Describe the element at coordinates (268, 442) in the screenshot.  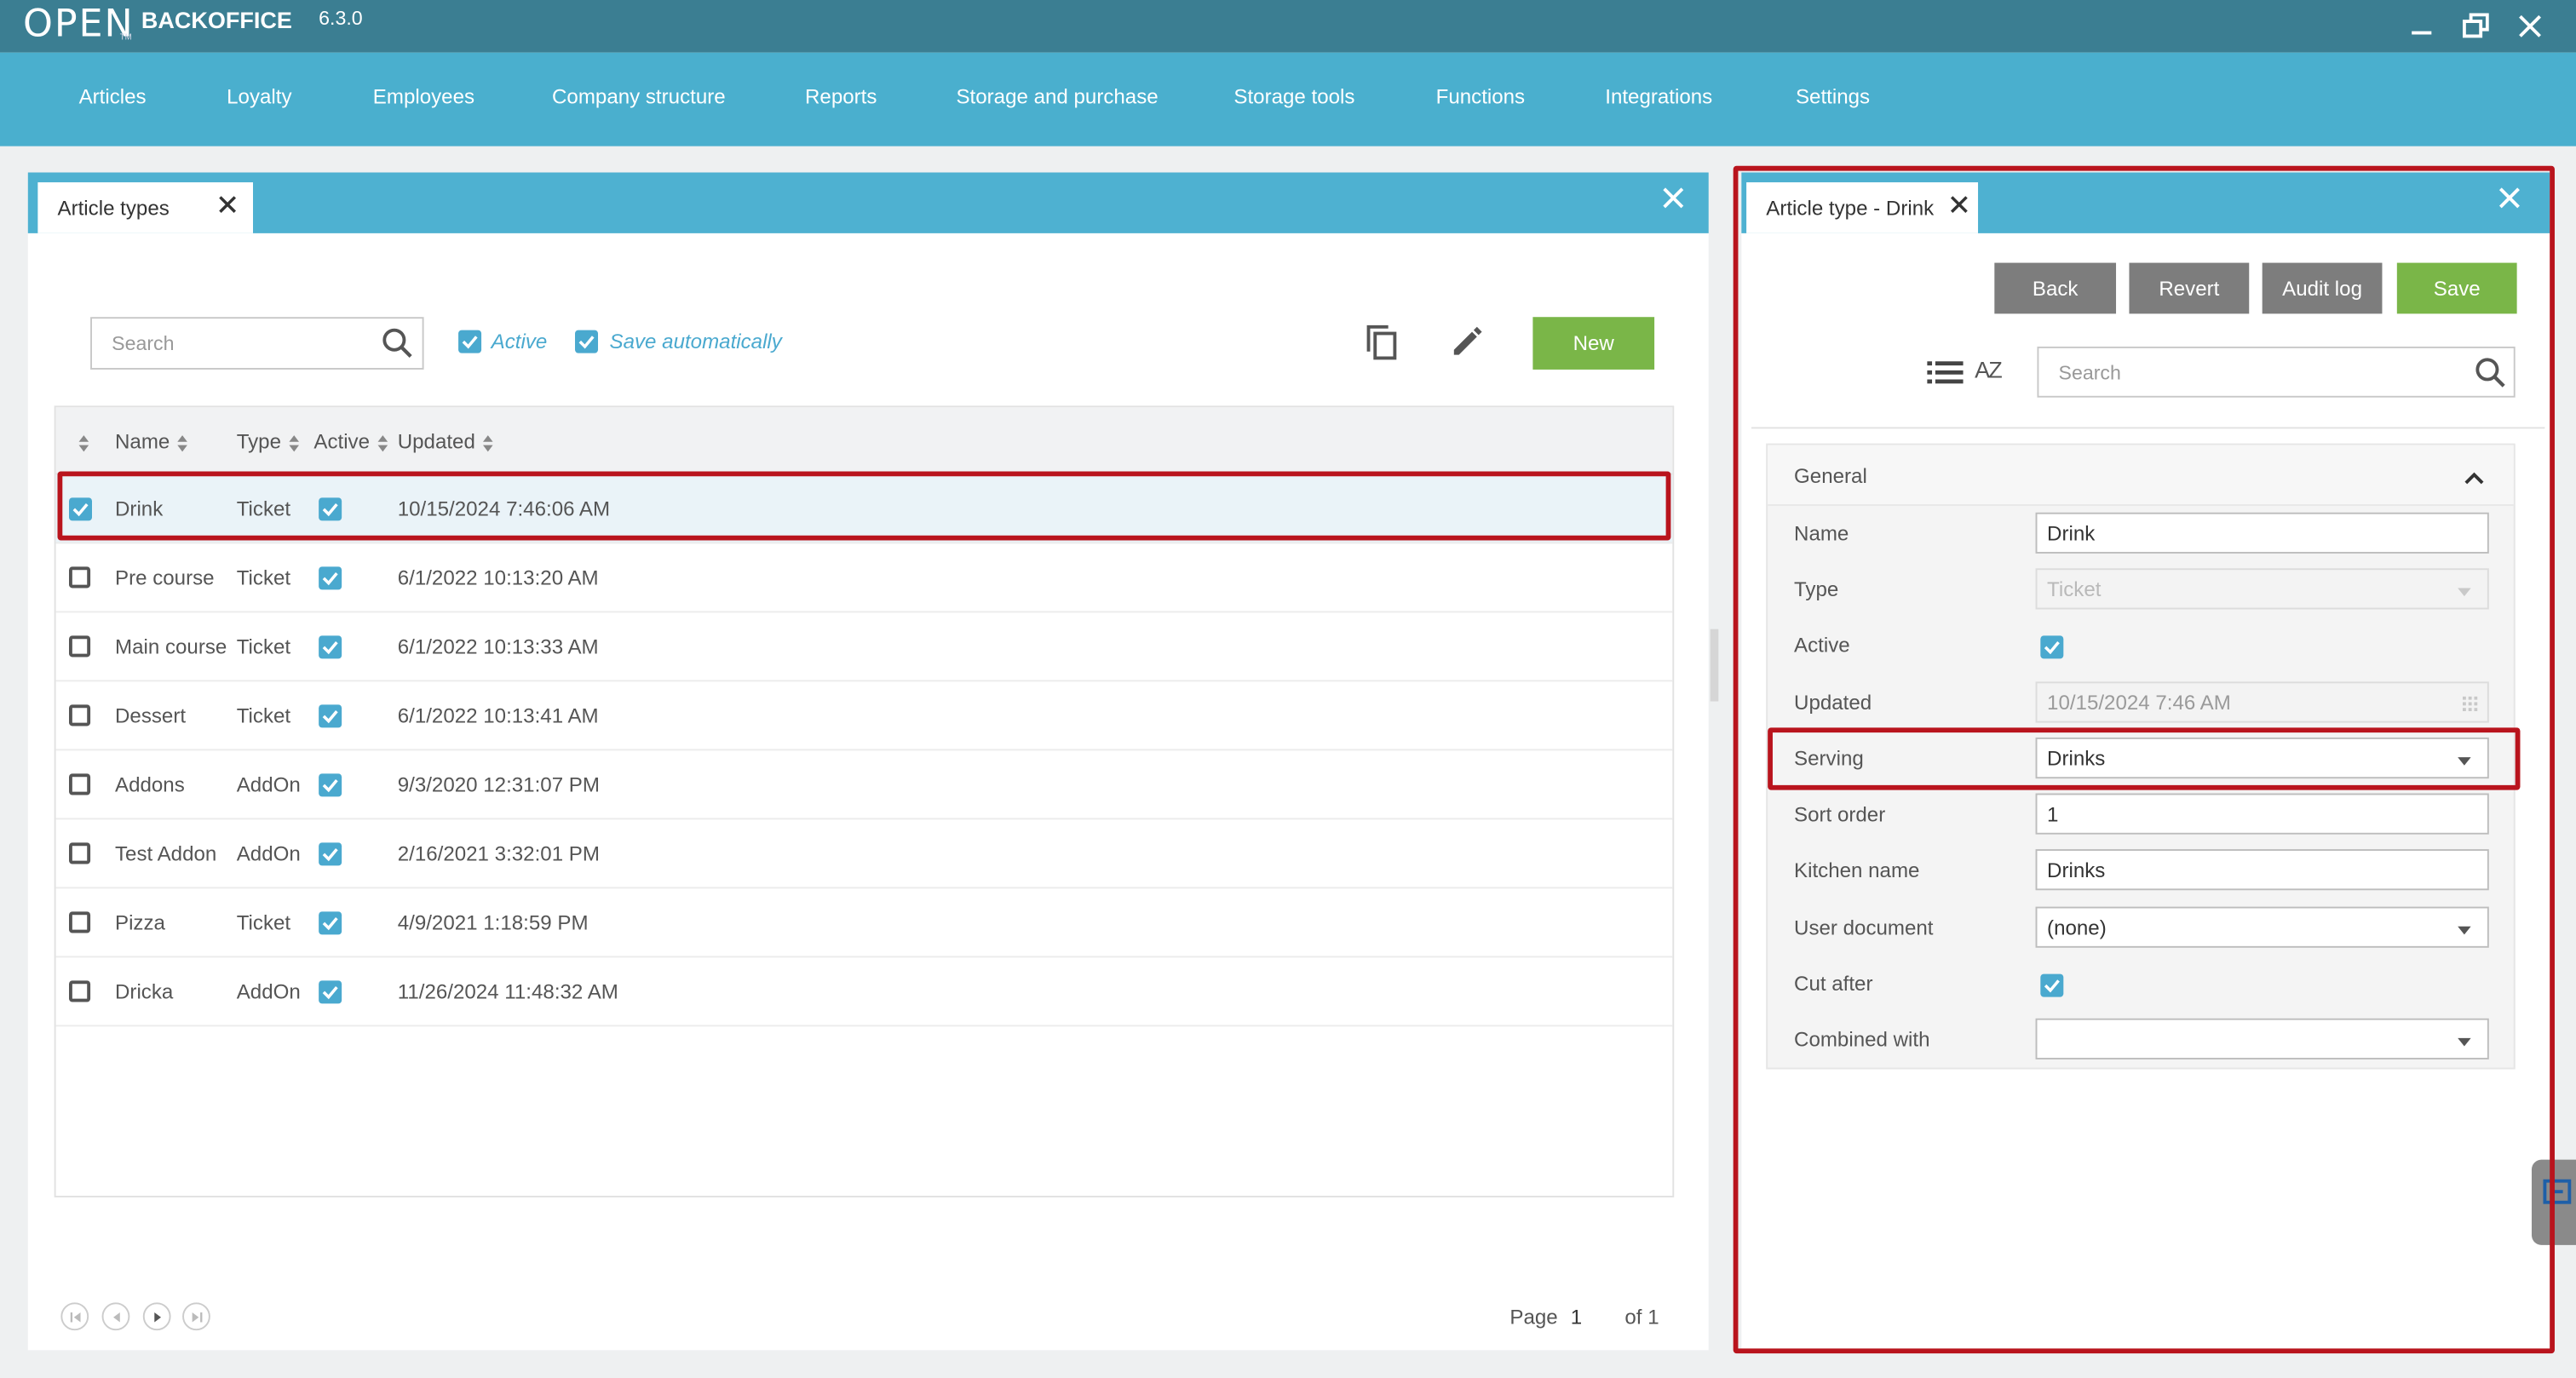
I see `column-type: Type` at that location.